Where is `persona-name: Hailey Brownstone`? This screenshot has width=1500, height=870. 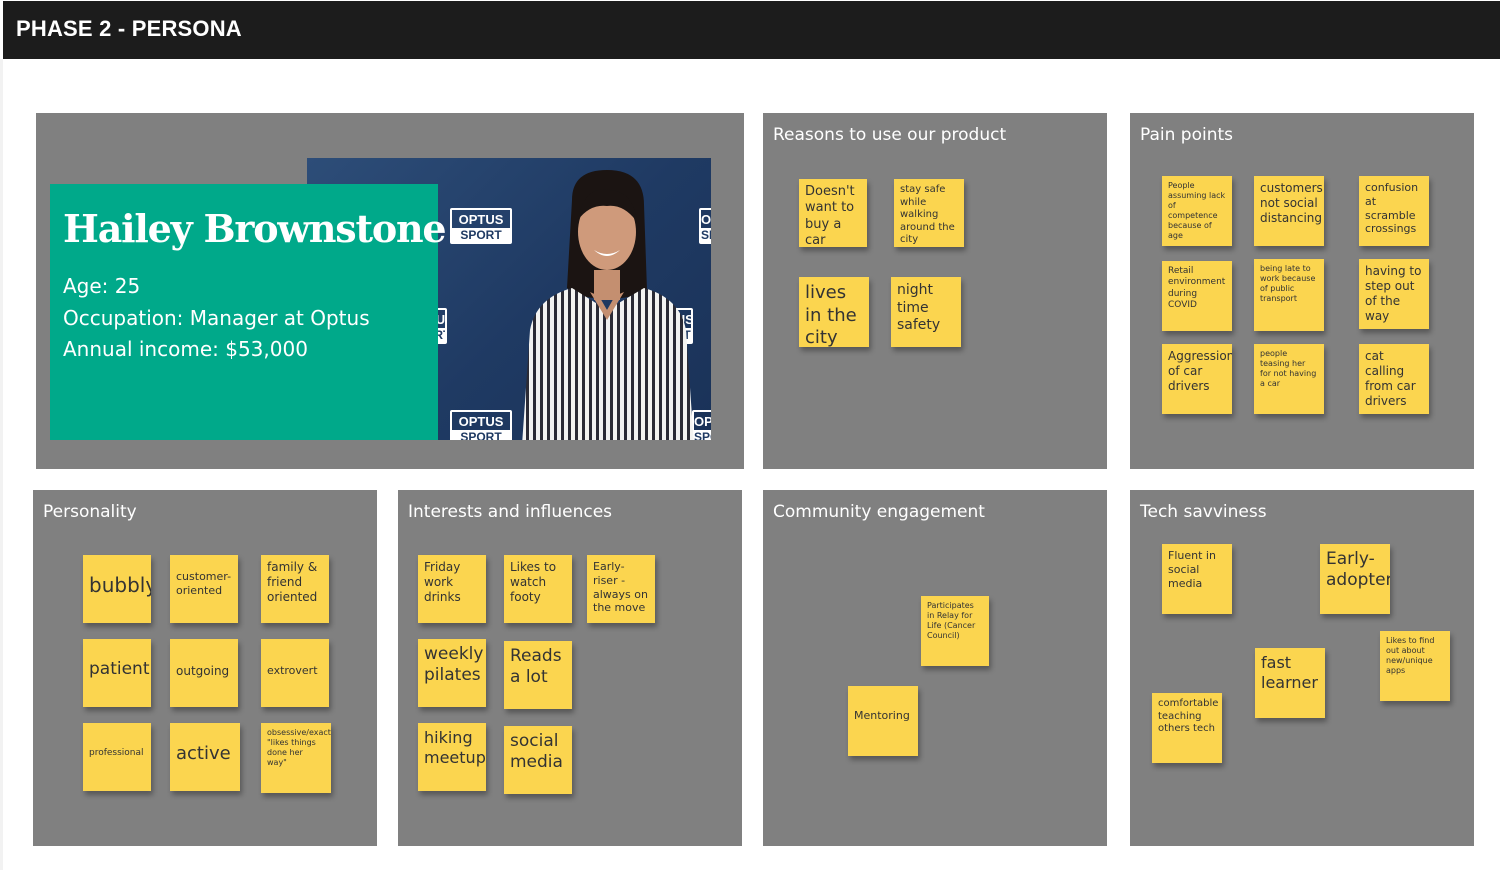
persona-name: Hailey Brownstone is located at coordinates (255, 228).